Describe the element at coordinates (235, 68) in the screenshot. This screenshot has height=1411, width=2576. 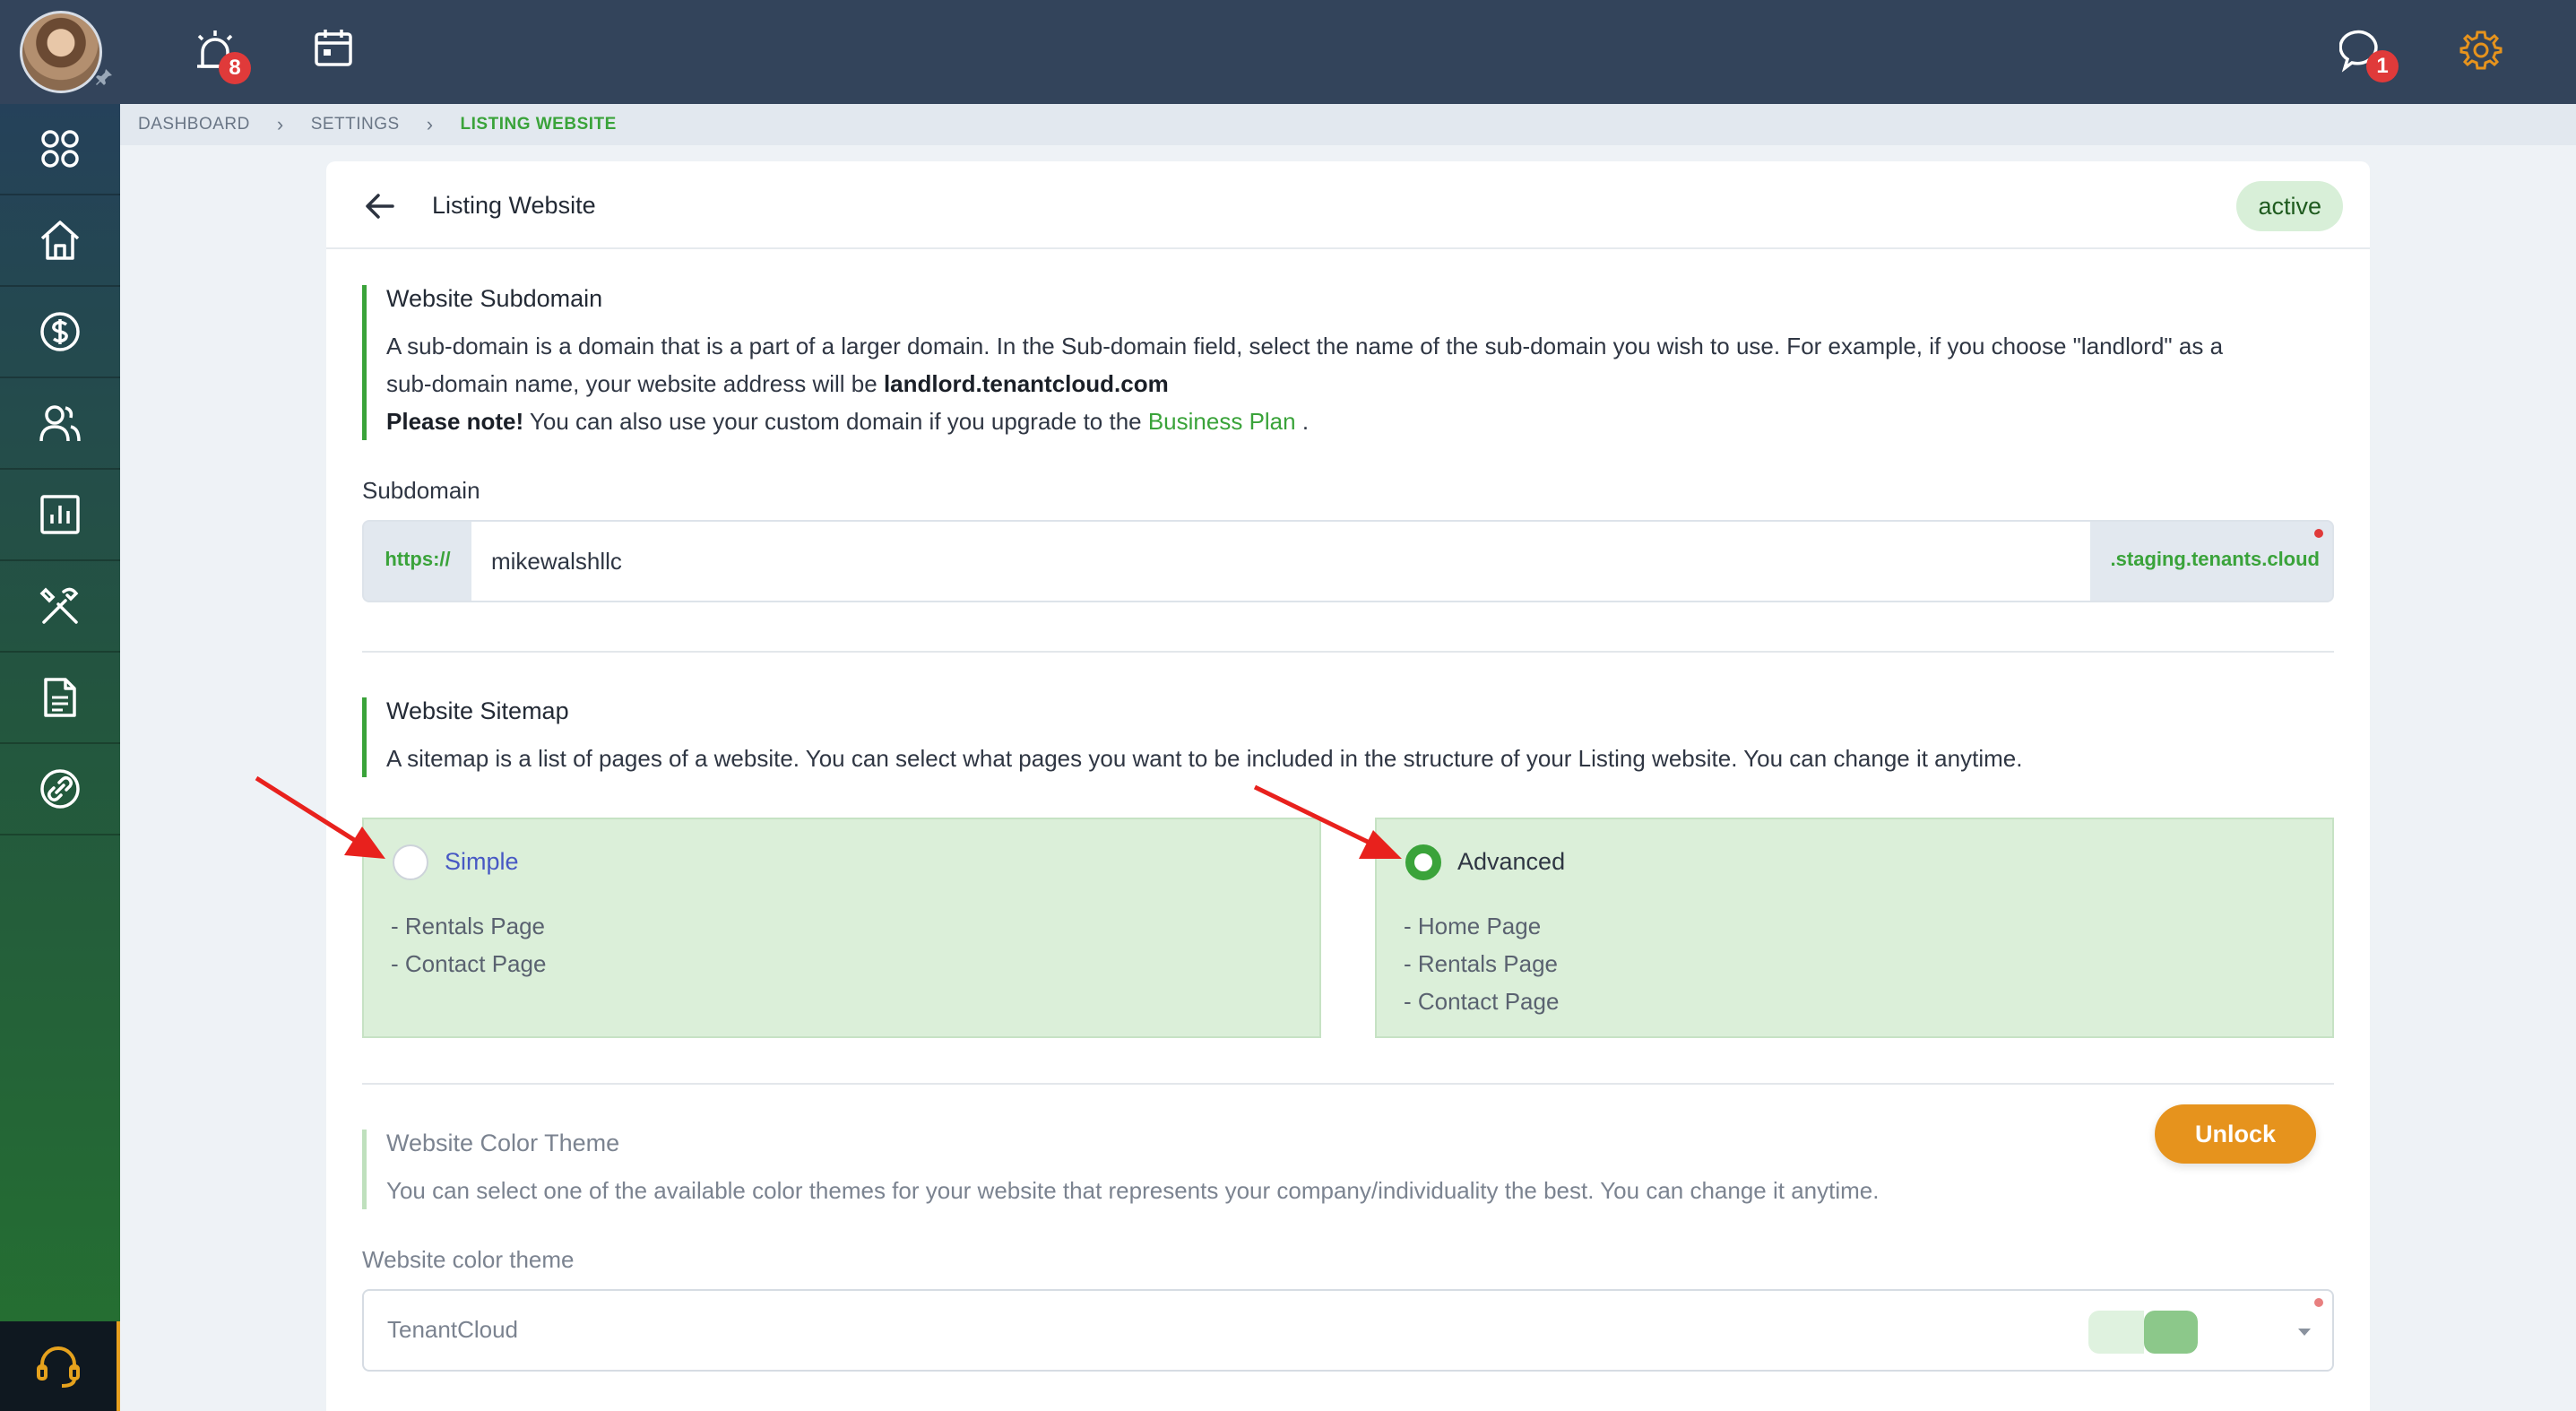
I see `notification-badge: 8` at that location.